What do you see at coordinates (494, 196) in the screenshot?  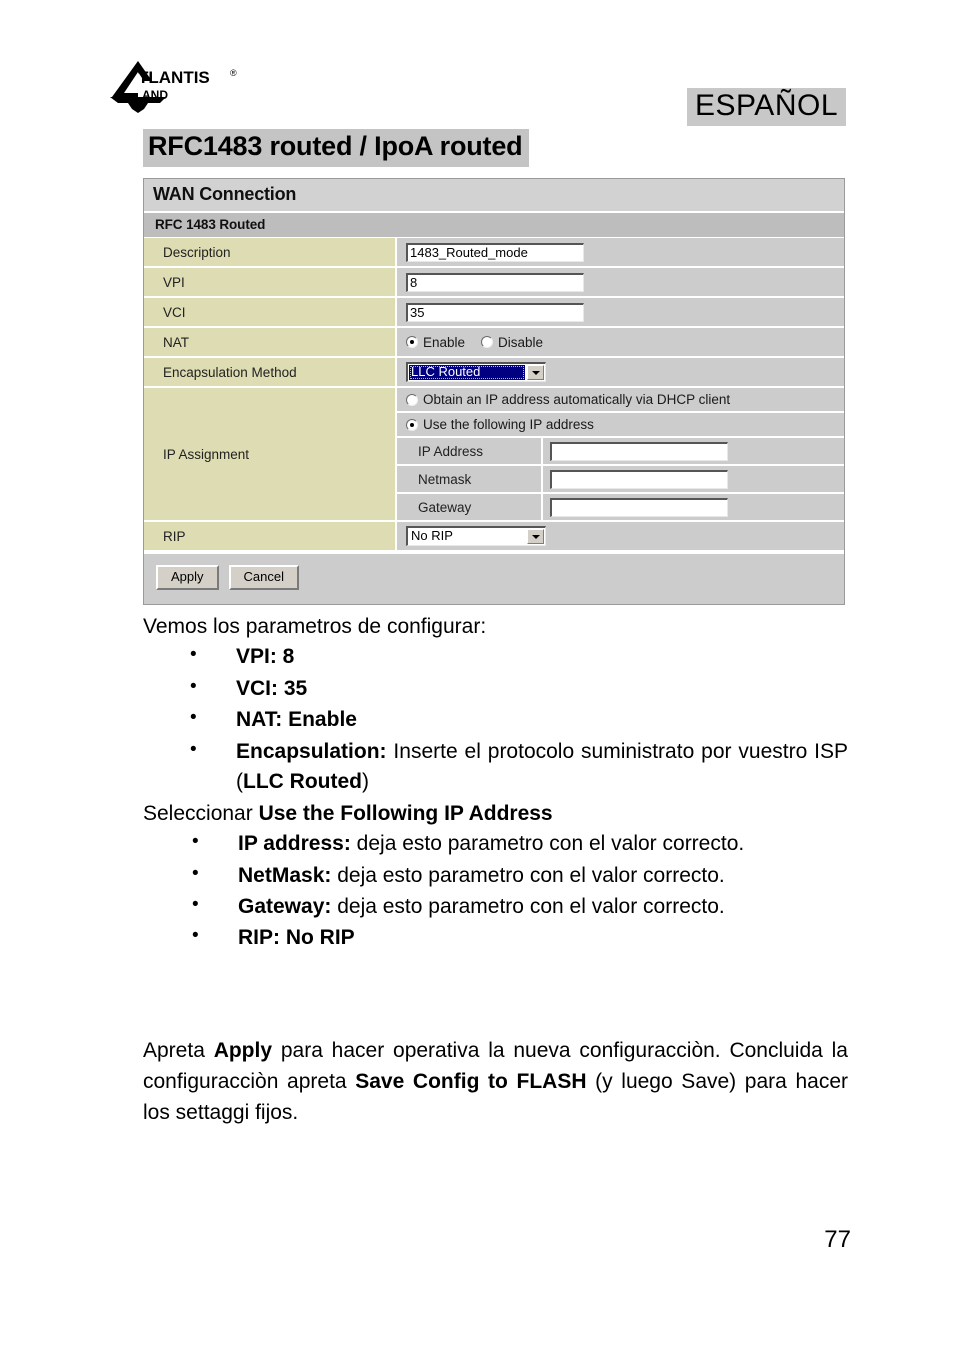 I see `panel-title: WAN Connection` at bounding box center [494, 196].